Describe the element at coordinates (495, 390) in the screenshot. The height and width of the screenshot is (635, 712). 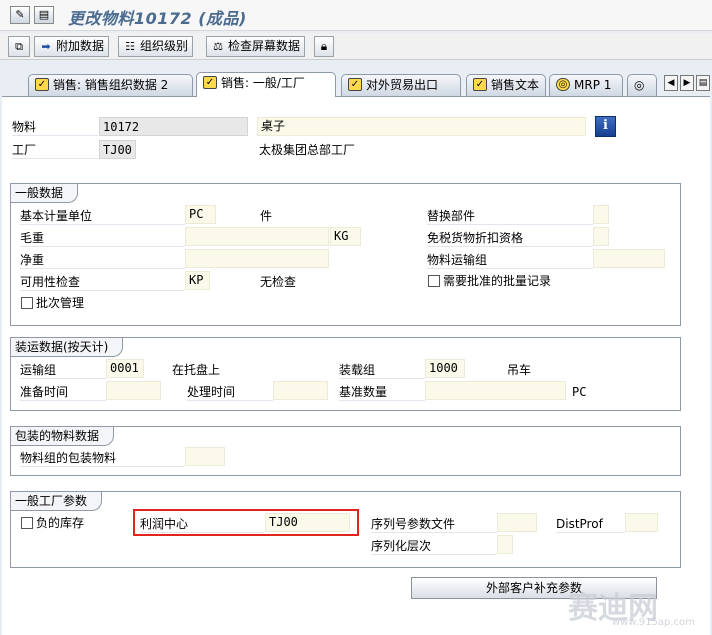
I see `base-quantity-field` at that location.